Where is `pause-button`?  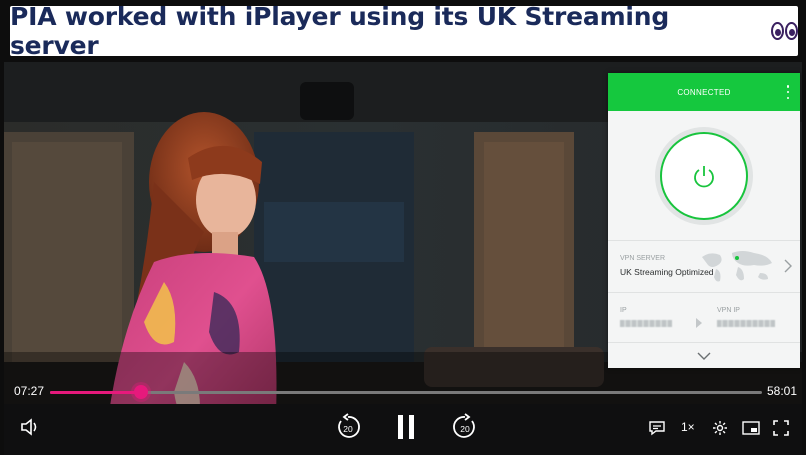 pause-button is located at coordinates (406, 427).